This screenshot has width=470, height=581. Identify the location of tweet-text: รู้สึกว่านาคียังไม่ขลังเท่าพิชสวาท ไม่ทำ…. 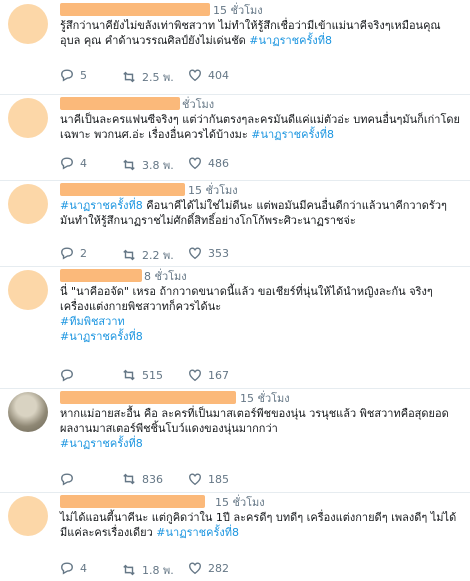
(260, 33).